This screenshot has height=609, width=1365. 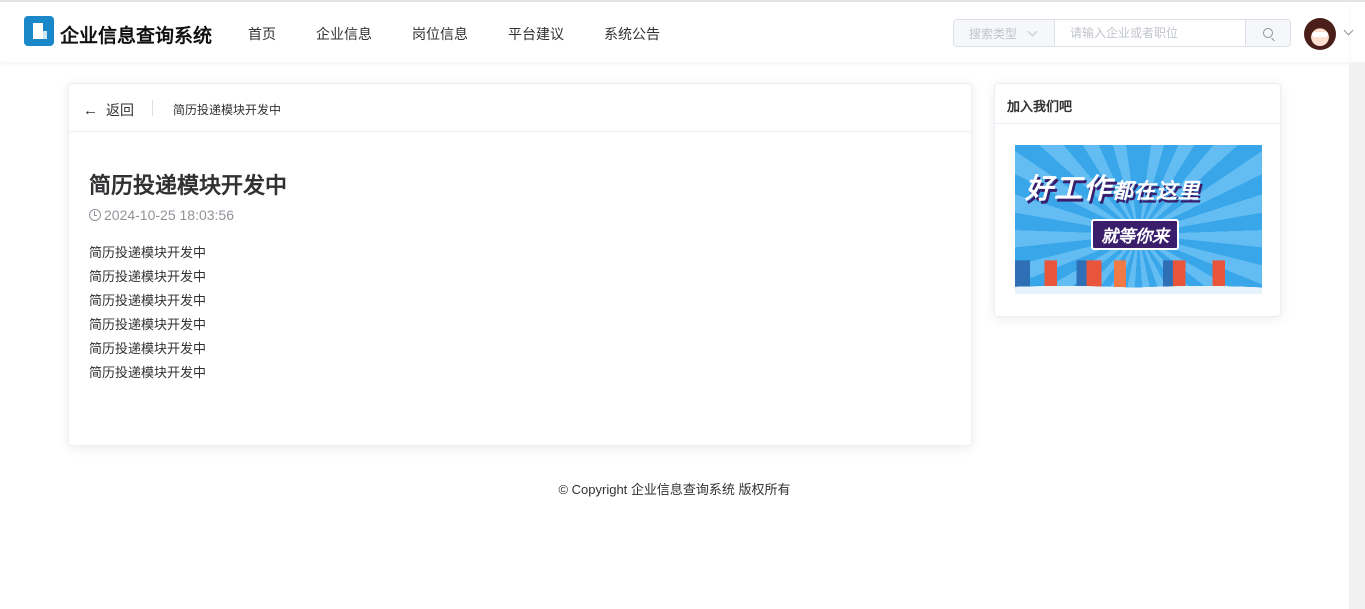 What do you see at coordinates (1138, 287) in the screenshot?
I see `clouds` at bounding box center [1138, 287].